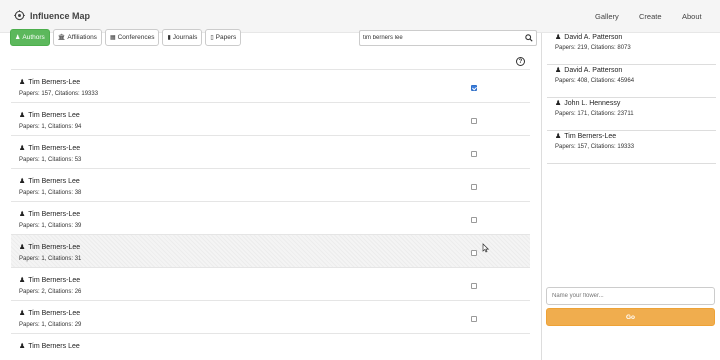  I want to click on selected-author-stats: Papers: 171, Citations: 23711, so click(594, 114).